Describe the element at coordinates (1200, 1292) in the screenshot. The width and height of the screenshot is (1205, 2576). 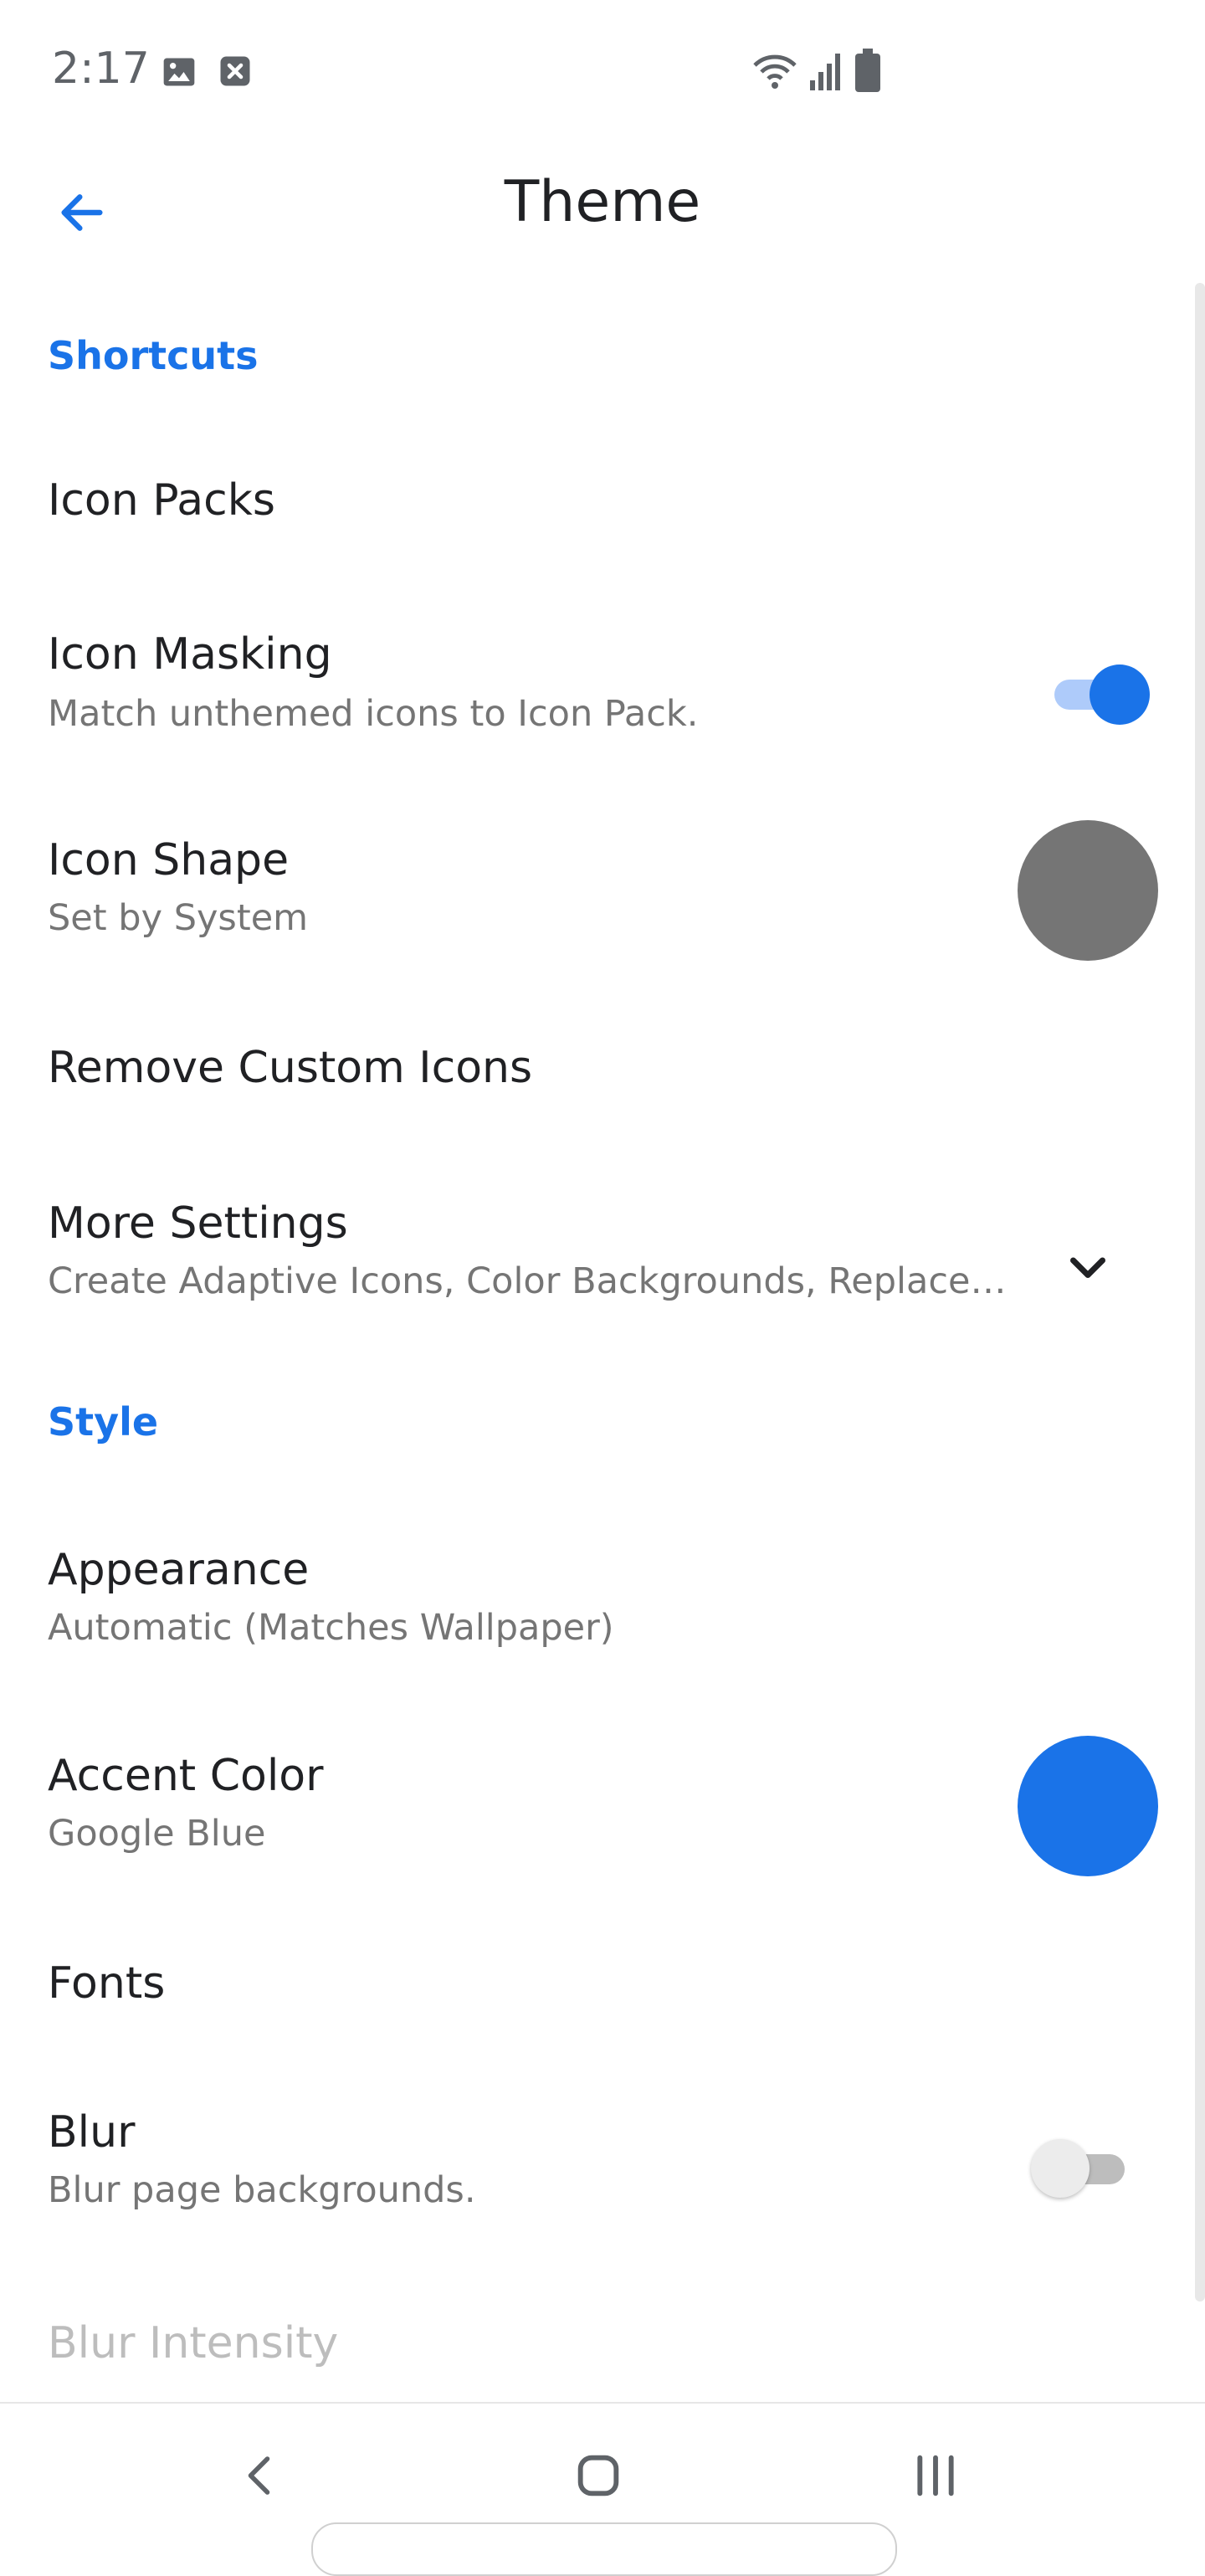
I see `scrollbar` at that location.